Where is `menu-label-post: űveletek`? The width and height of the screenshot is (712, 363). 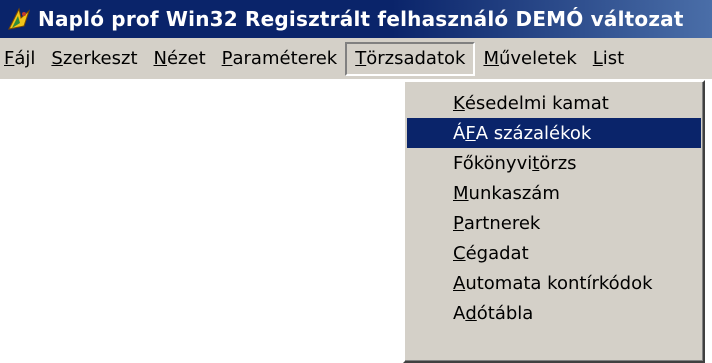
menu-label-post: űveletek is located at coordinates (537, 58).